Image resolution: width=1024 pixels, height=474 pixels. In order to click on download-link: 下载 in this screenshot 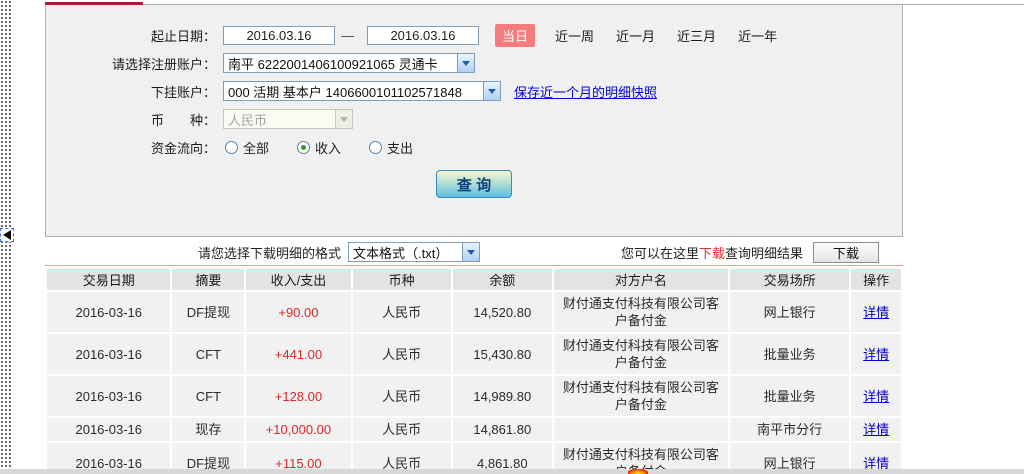, I will do `click(712, 253)`.